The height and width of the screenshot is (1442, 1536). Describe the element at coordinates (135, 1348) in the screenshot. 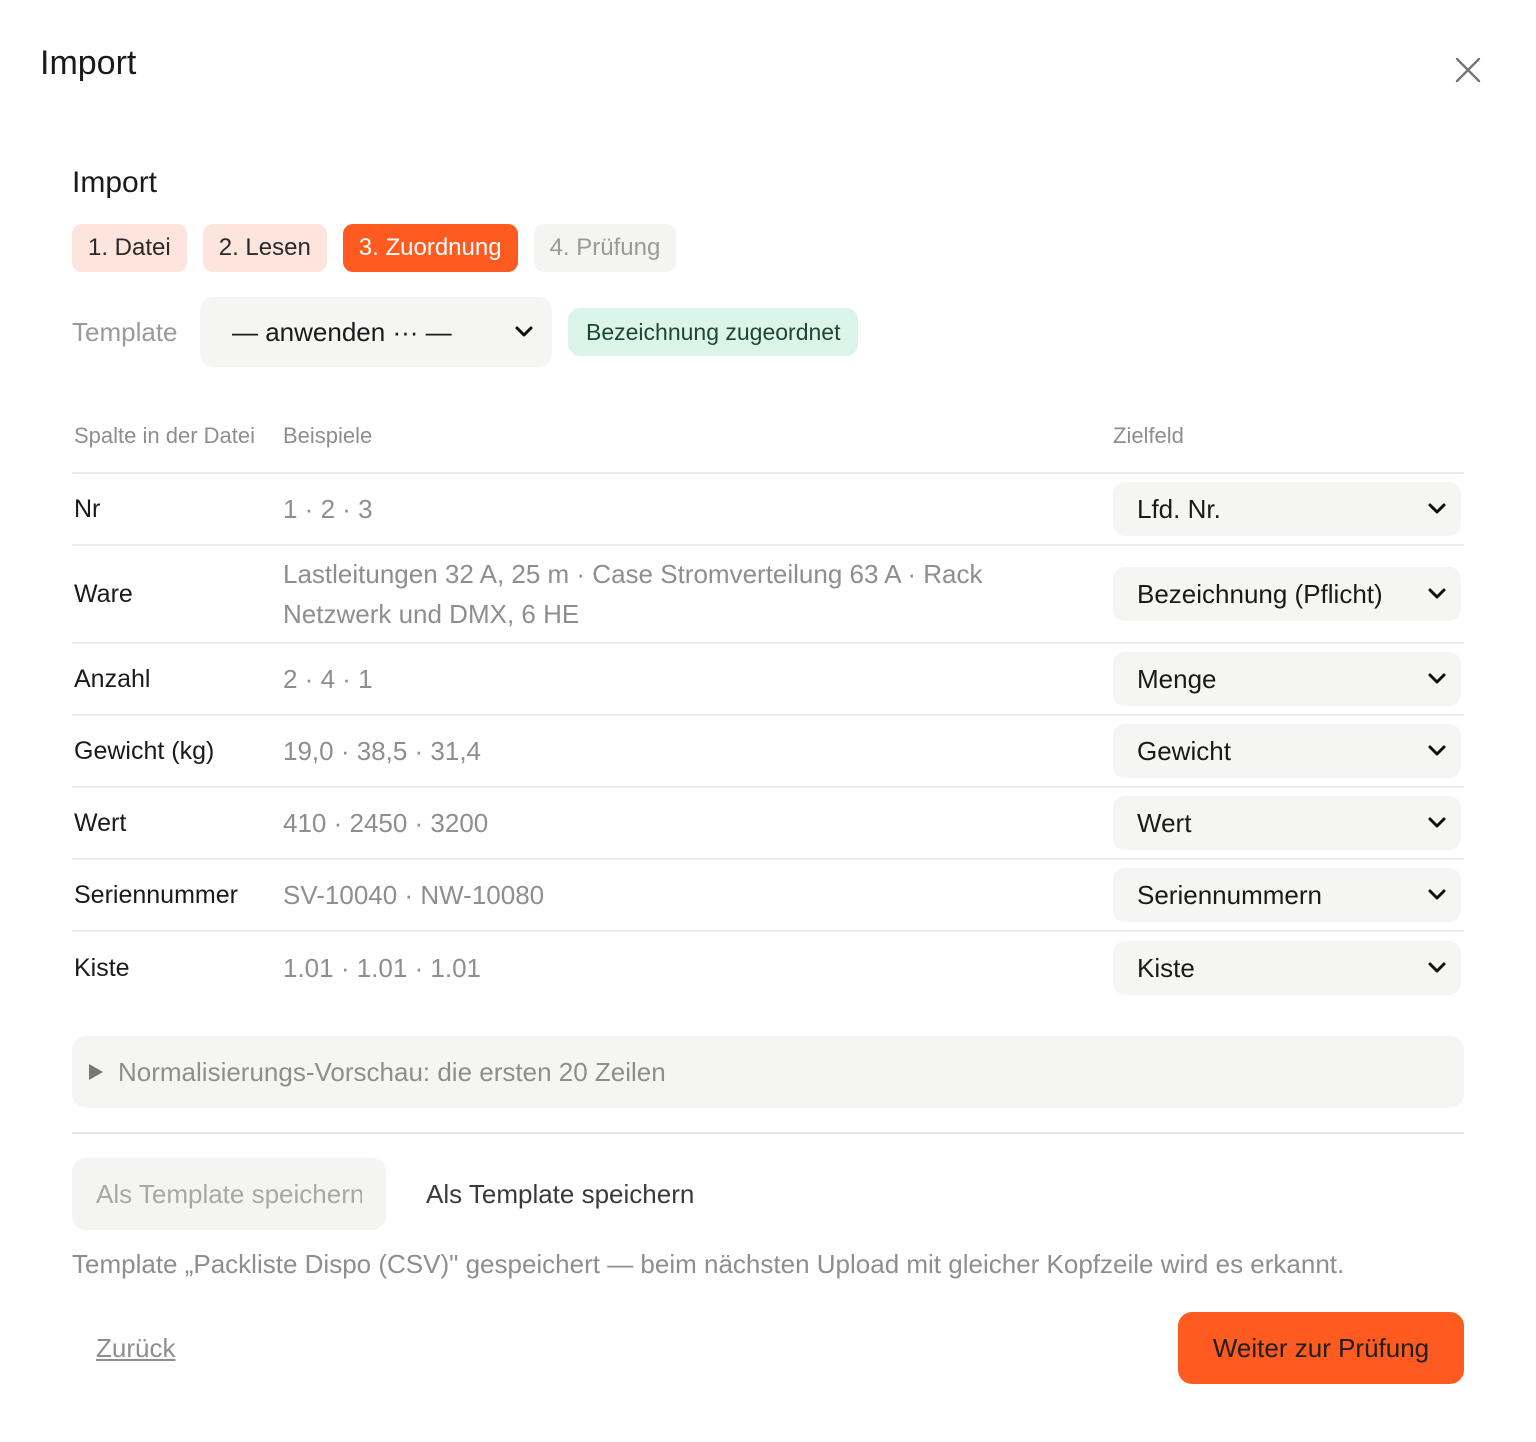

I see `back-link: Zurück` at that location.